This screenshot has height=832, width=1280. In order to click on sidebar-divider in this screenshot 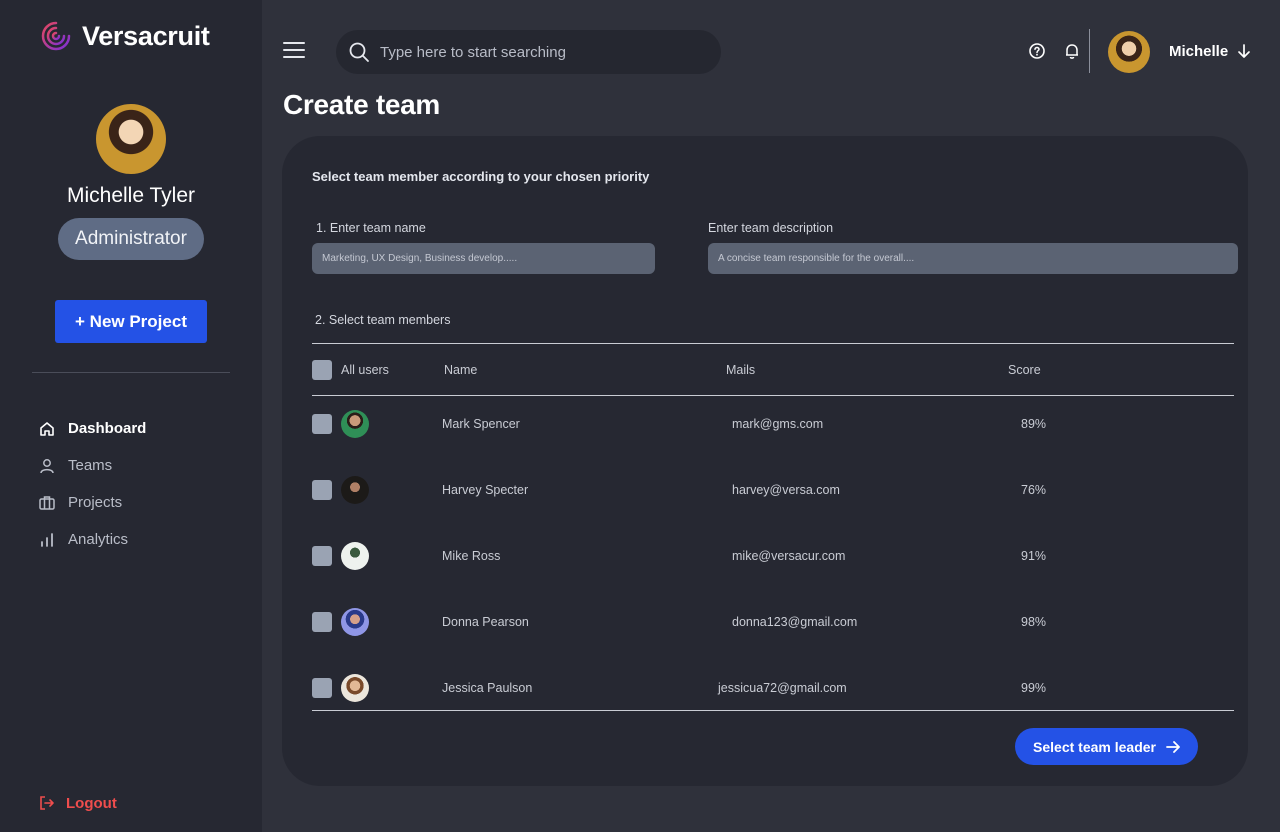, I will do `click(131, 372)`.